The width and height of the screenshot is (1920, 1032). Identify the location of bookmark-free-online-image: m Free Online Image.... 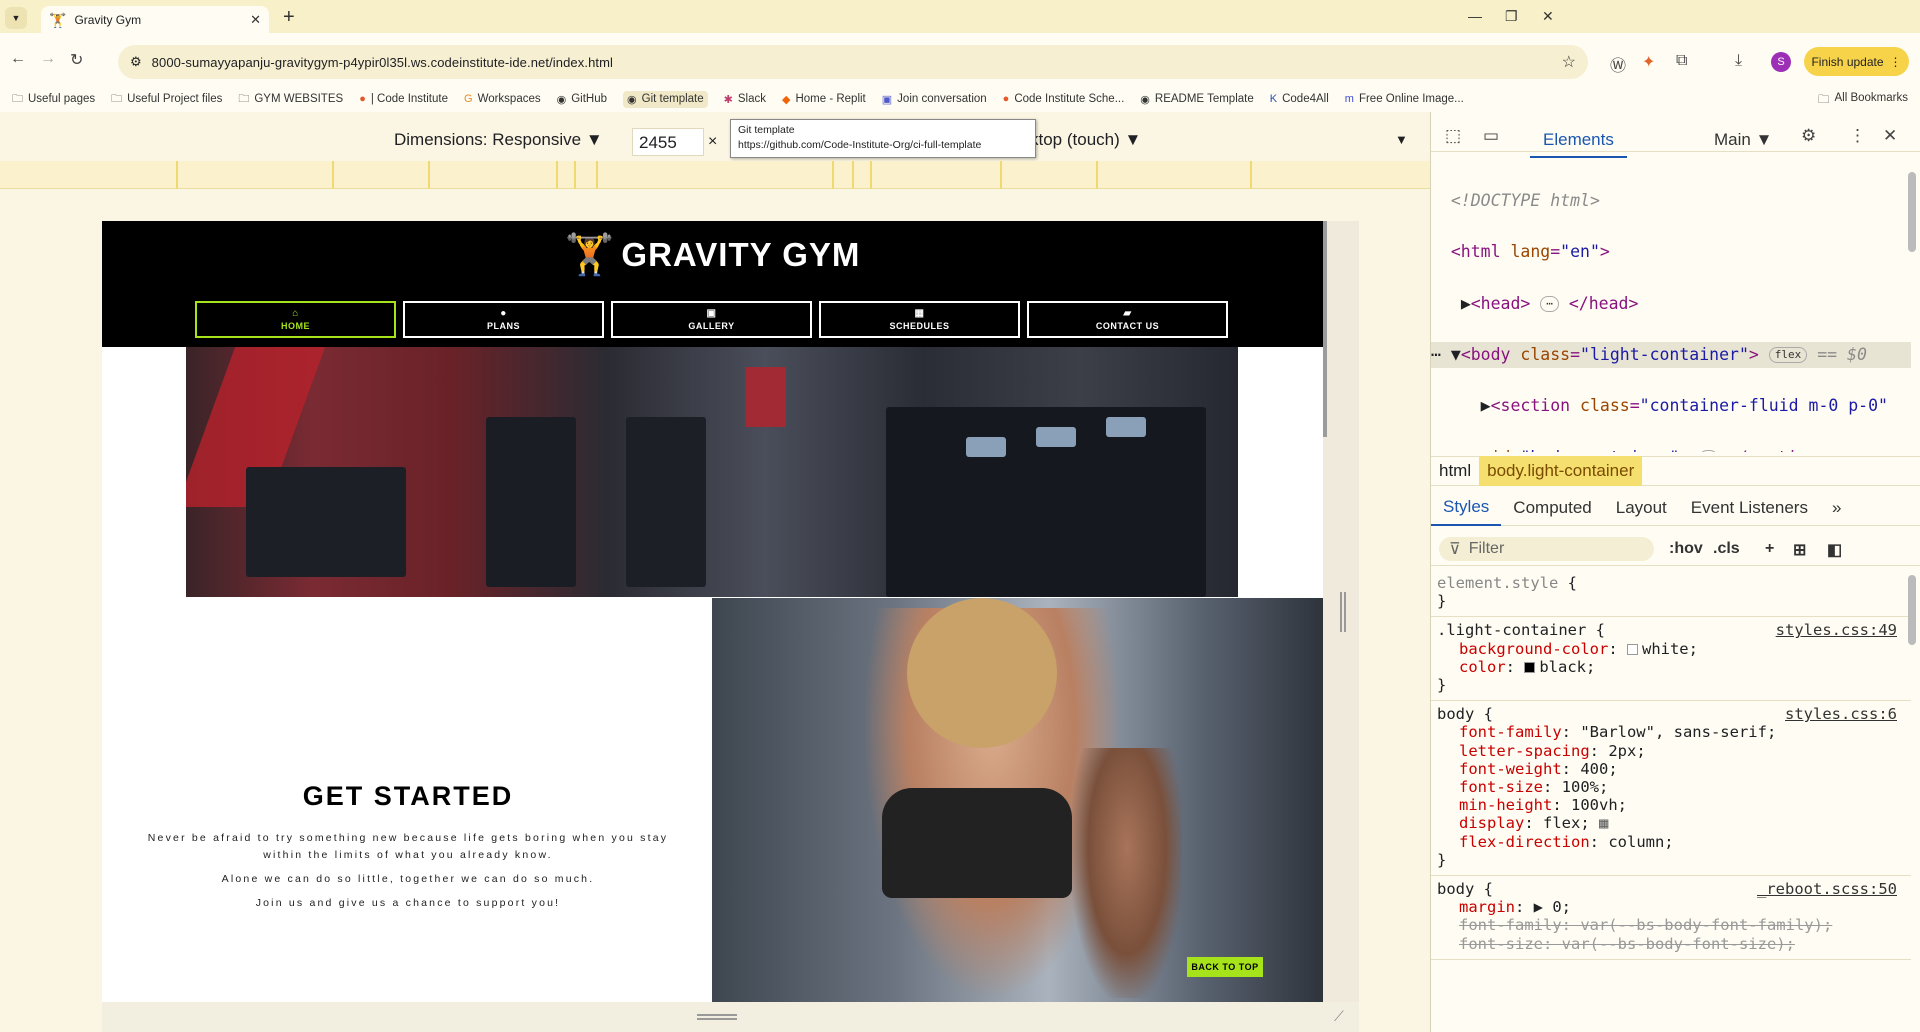
(1404, 99).